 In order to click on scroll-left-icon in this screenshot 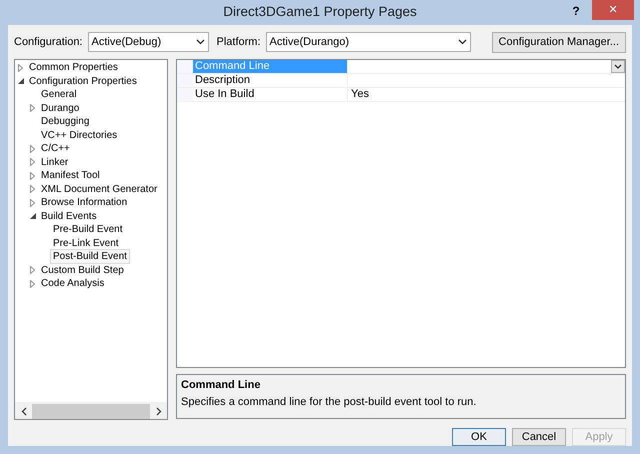, I will do `click(23, 411)`.